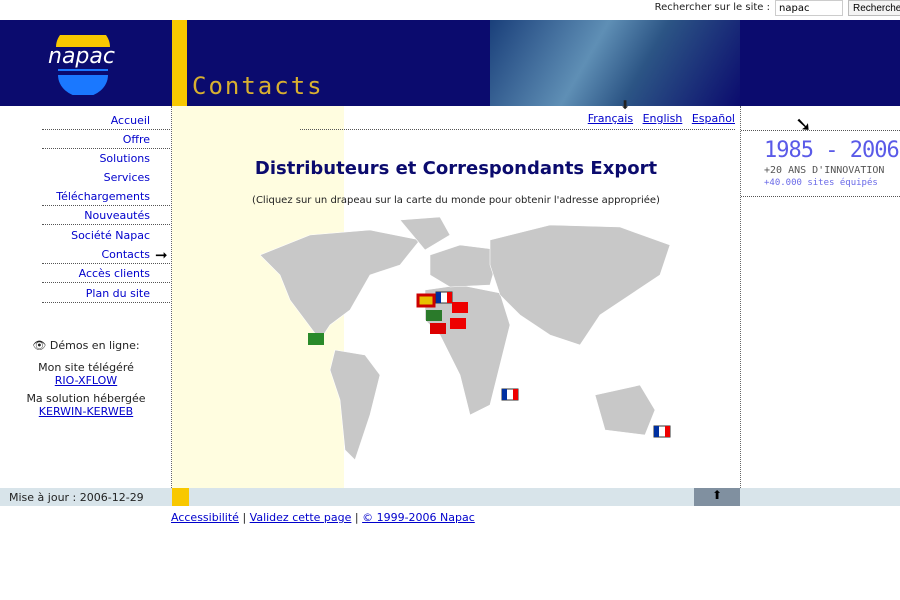  Describe the element at coordinates (625, 410) in the screenshot. I see `australia` at that location.